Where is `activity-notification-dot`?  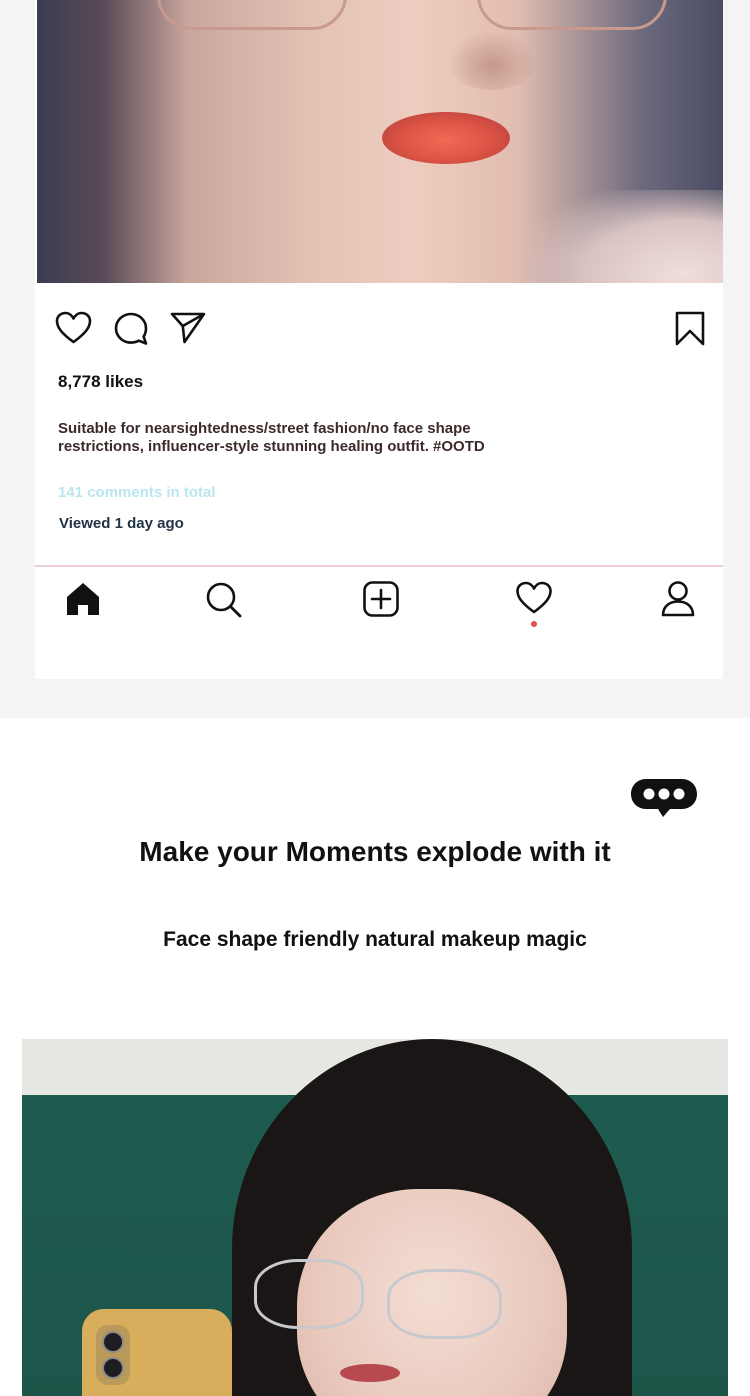
activity-notification-dot is located at coordinates (534, 624).